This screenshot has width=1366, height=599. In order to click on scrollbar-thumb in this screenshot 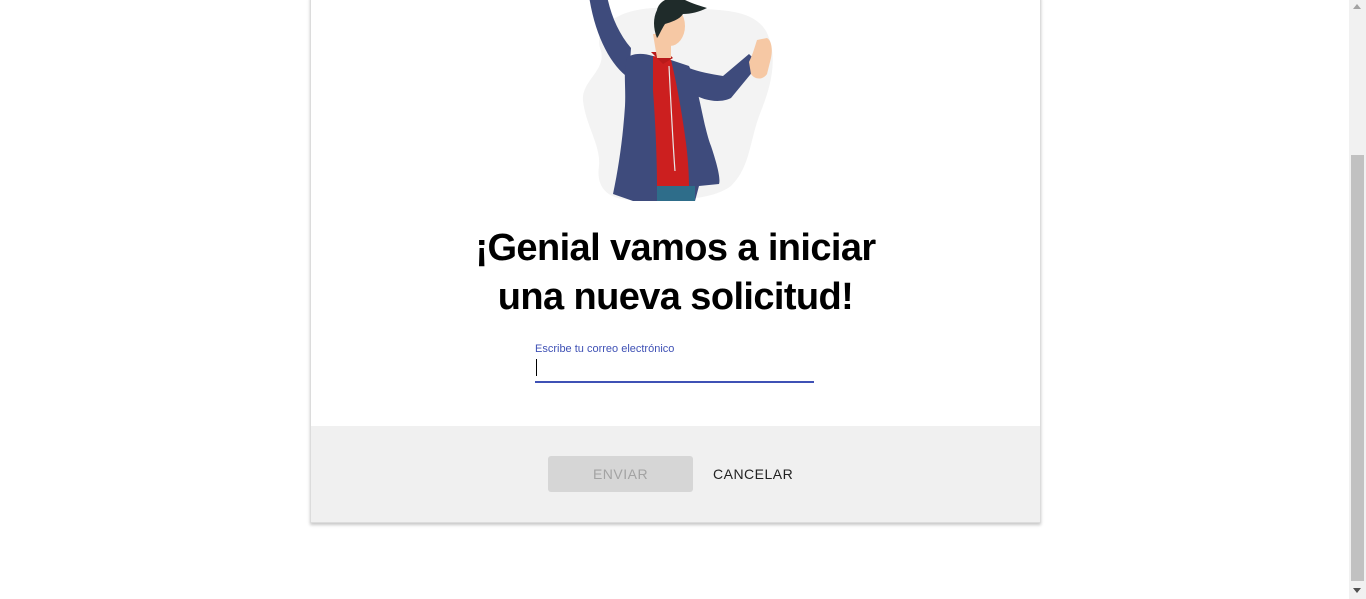, I will do `click(1357, 368)`.